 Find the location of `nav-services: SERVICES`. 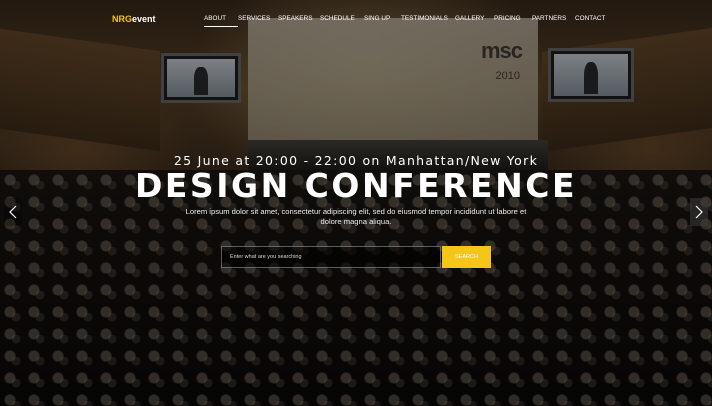

nav-services: SERVICES is located at coordinates (258, 21).